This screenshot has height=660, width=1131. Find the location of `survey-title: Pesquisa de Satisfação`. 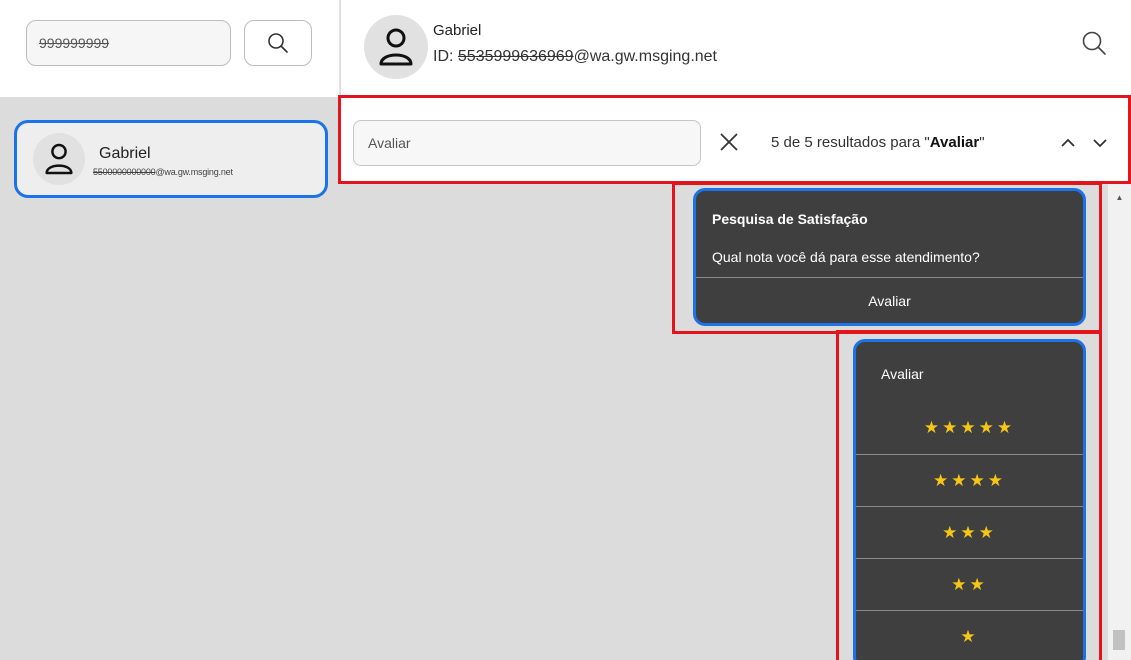

survey-title: Pesquisa de Satisfação is located at coordinates (790, 219).